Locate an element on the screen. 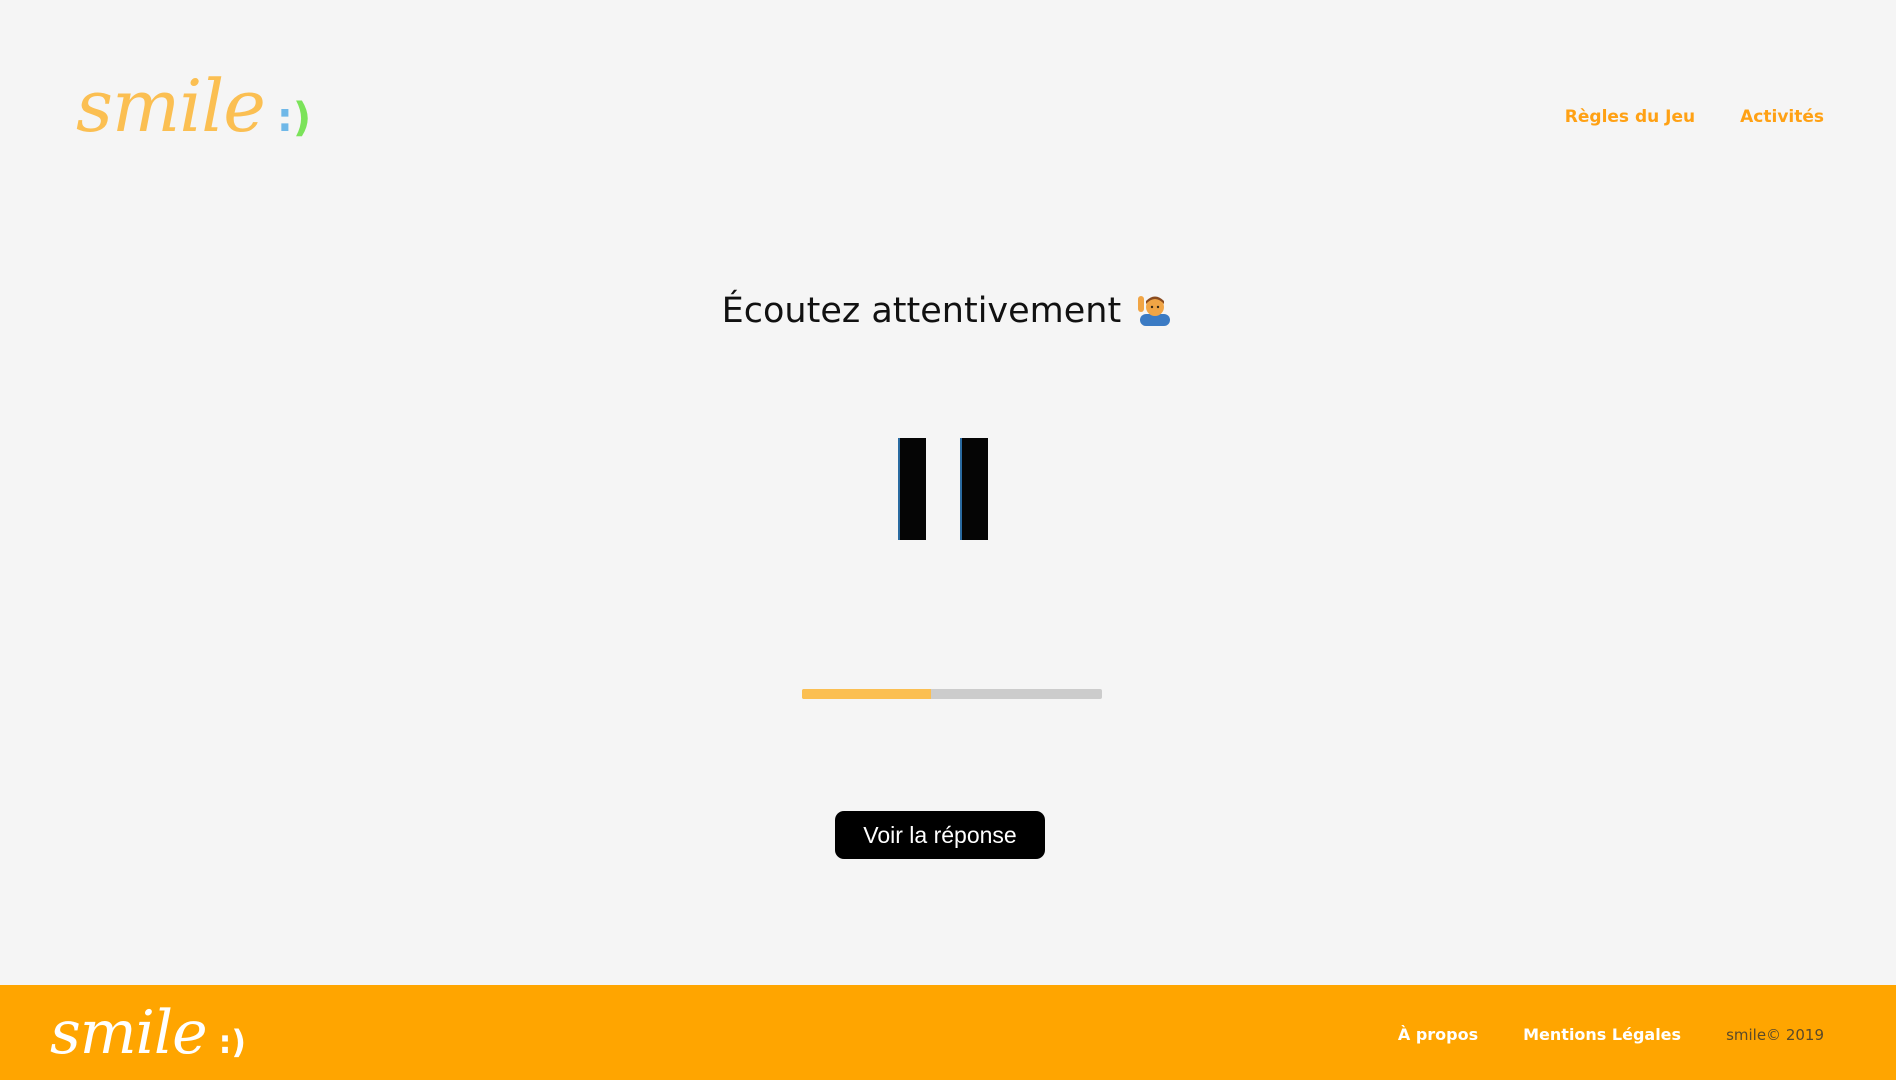  show-answer-button: Voir la réponse is located at coordinates (940, 835).